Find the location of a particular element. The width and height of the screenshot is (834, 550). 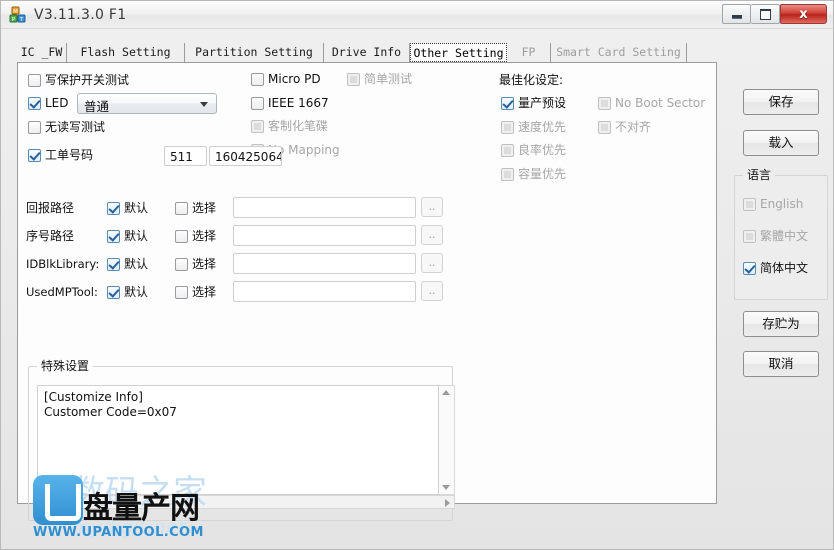

load-button: 载入 is located at coordinates (781, 143).